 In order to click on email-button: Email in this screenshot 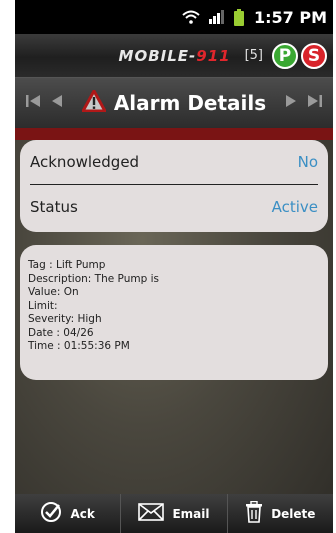, I will do `click(174, 513)`.